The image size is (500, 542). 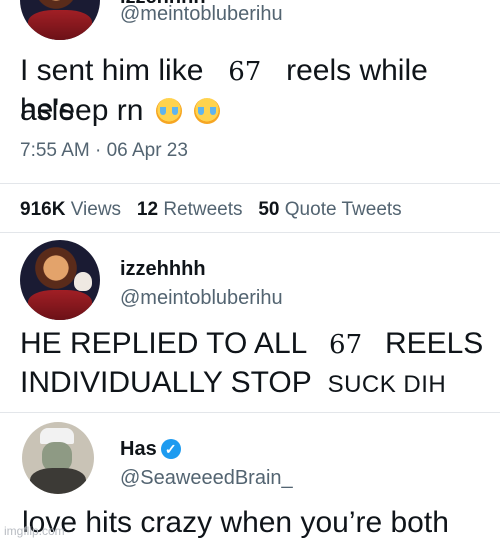 What do you see at coordinates (268, 209) in the screenshot?
I see `quotes-count: 50` at bounding box center [268, 209].